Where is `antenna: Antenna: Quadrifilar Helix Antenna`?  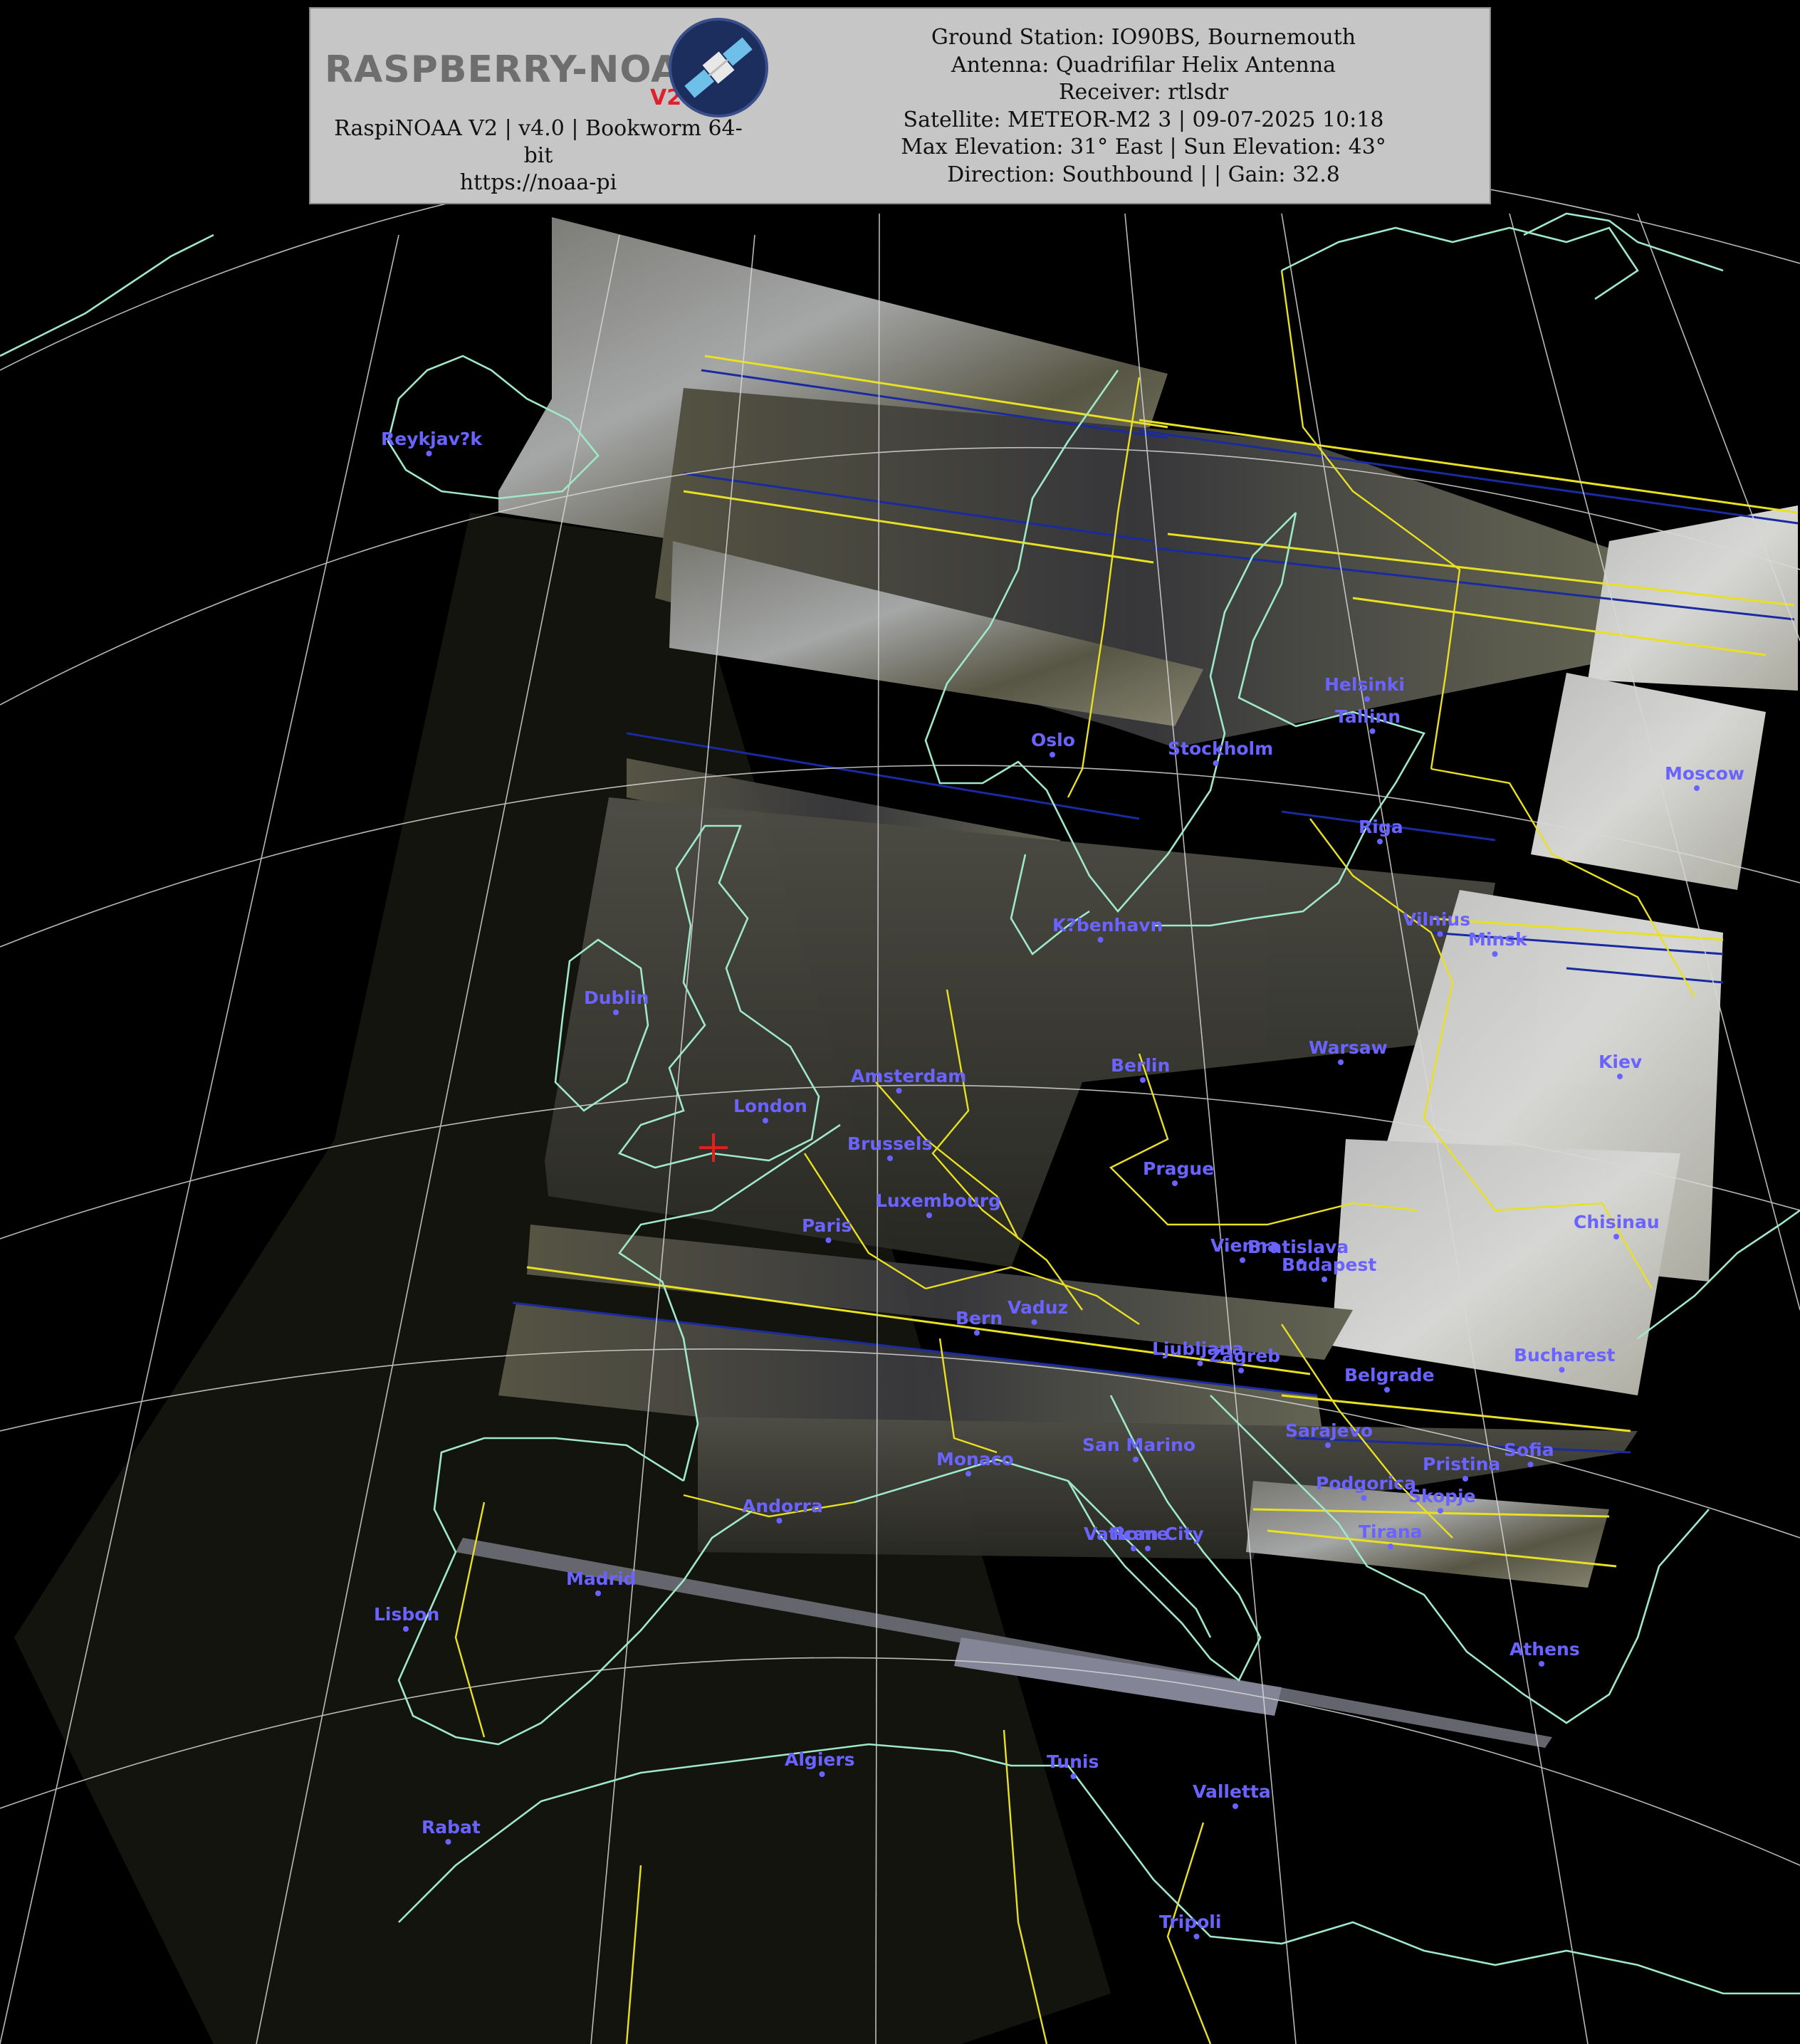 antenna: Antenna: Quadrifilar Helix Antenna is located at coordinates (1143, 65).